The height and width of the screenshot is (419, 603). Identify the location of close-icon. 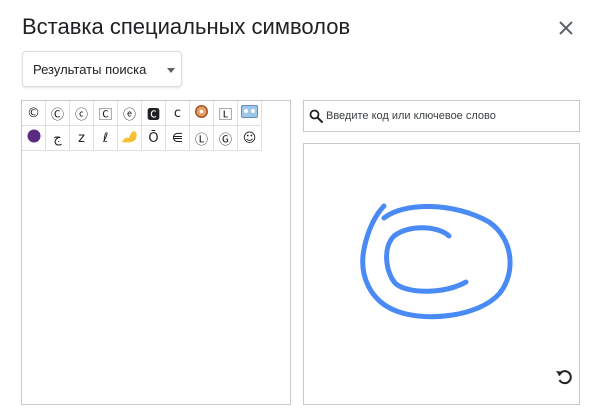
(566, 28).